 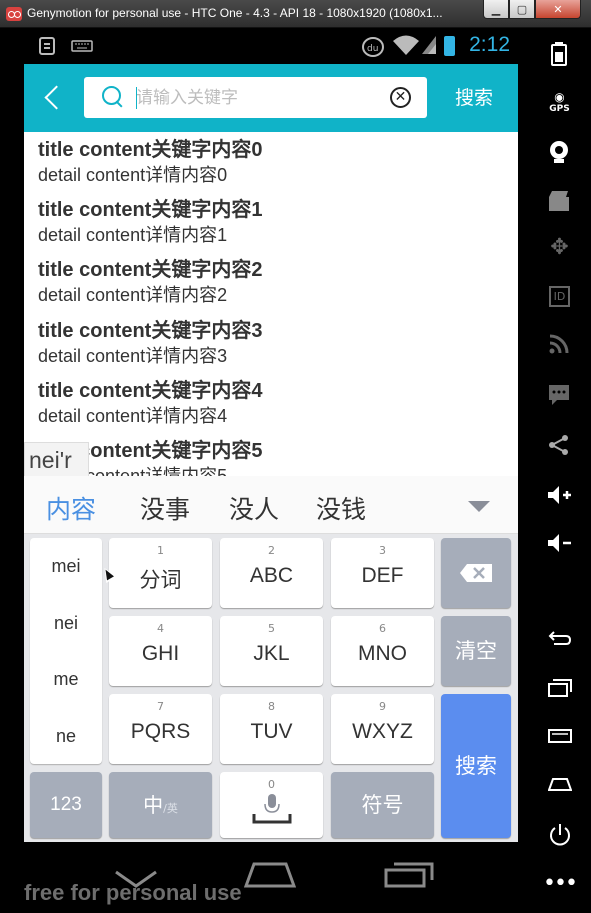 What do you see at coordinates (559, 109) in the screenshot?
I see `gps-label: GPS` at bounding box center [559, 109].